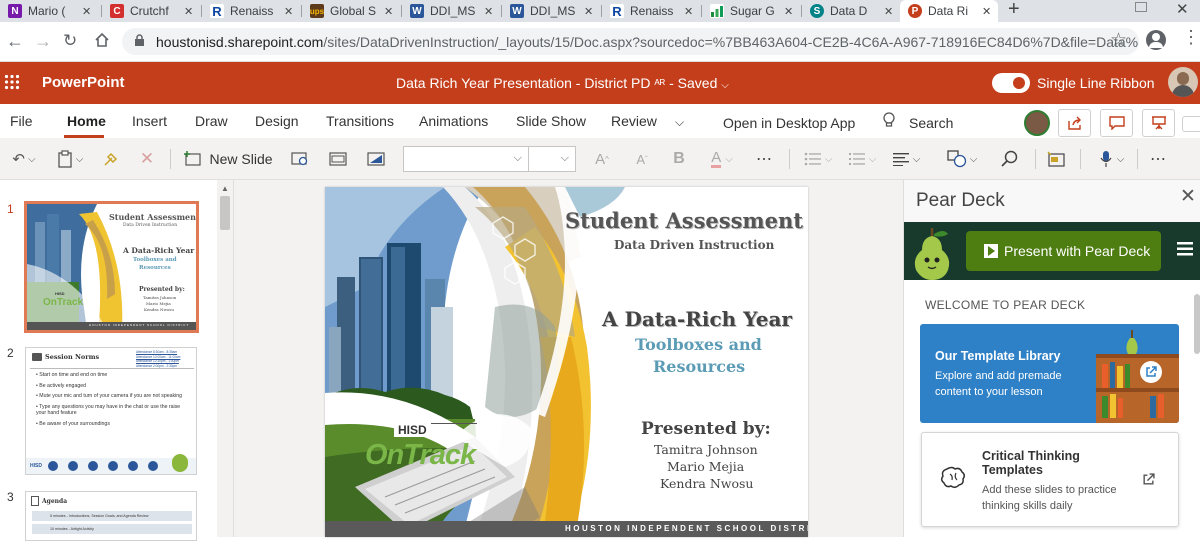 The image size is (1200, 541). Describe the element at coordinates (1197, 324) in the screenshot. I see `pane-scrollbar` at that location.